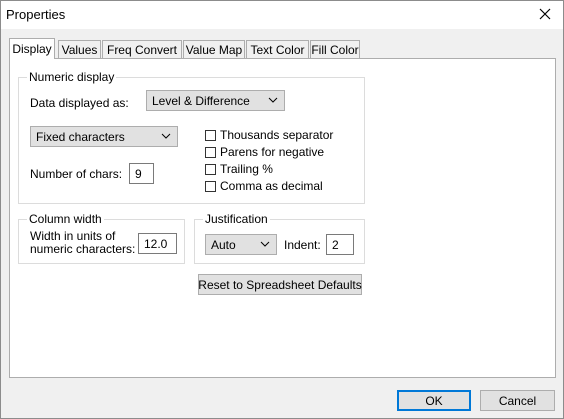 The width and height of the screenshot is (564, 419). Describe the element at coordinates (279, 238) in the screenshot. I see `justification-group: Justification Auto Indent: 2` at that location.